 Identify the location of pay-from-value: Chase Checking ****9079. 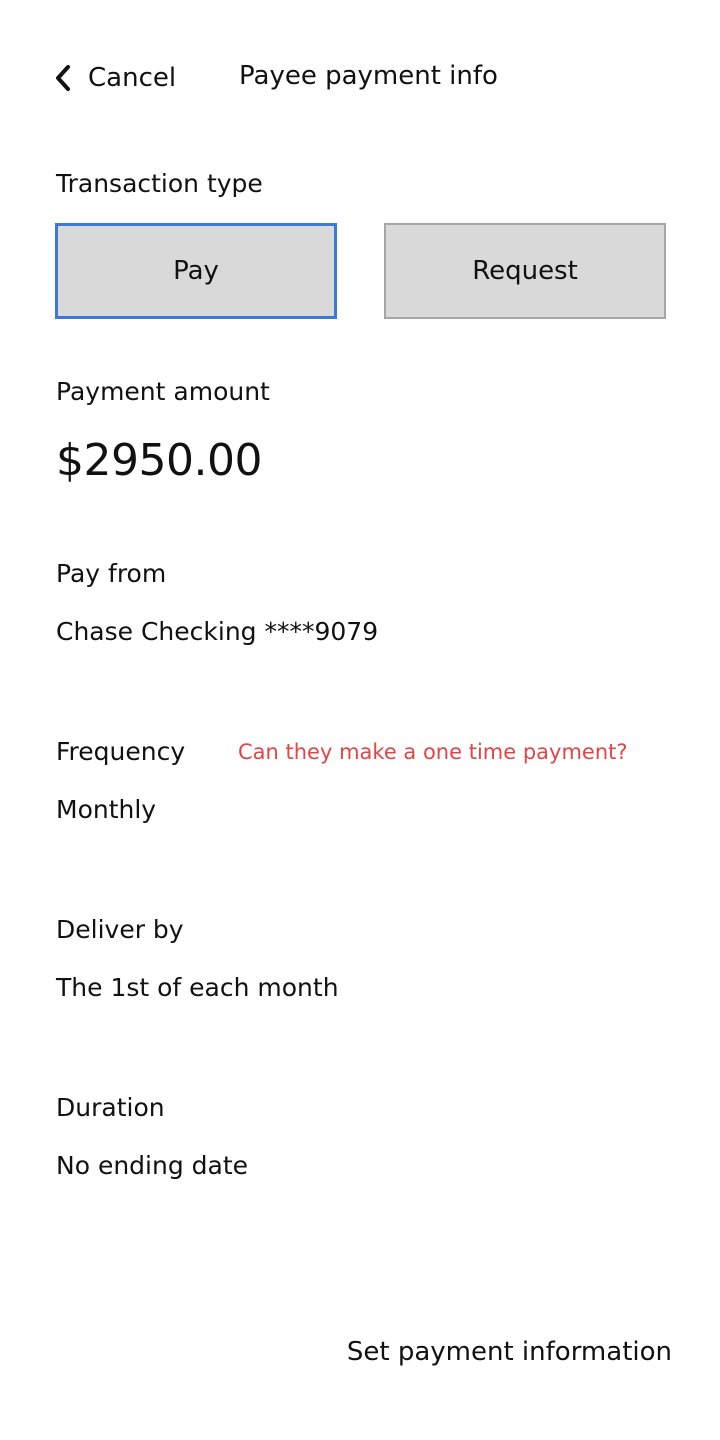
(217, 632).